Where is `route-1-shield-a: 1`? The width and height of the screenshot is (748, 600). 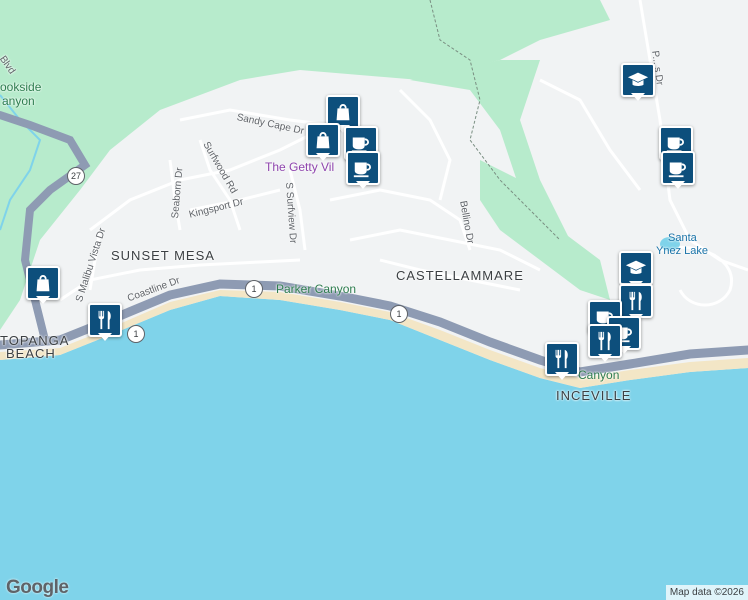
route-1-shield-a: 1 is located at coordinates (254, 289).